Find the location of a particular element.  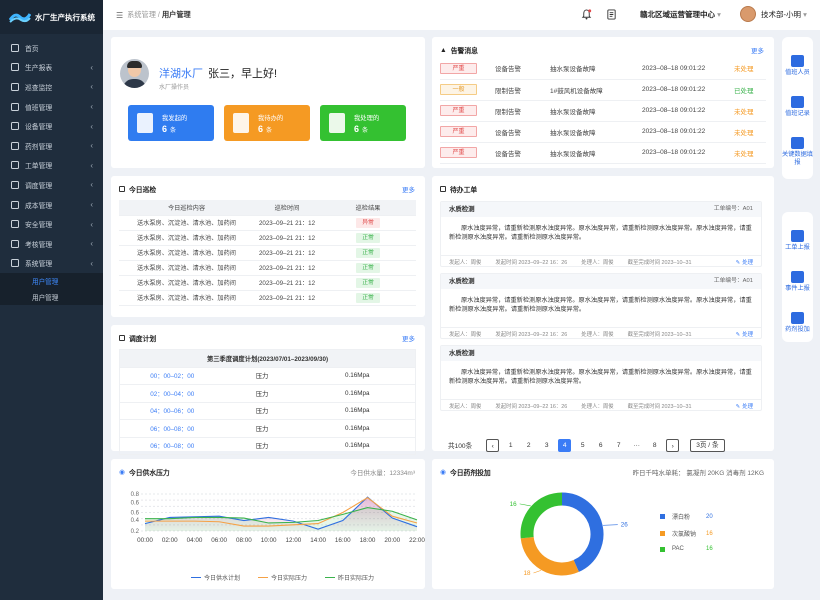

sidebar-item-5: 药剂管理 ‹ is located at coordinates (51, 146).